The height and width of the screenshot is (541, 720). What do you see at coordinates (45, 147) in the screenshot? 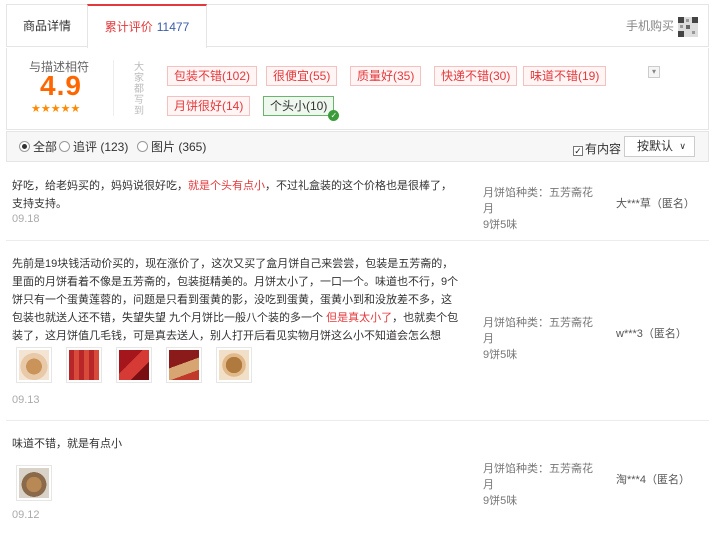
I see `filter-all-label: 全部` at bounding box center [45, 147].